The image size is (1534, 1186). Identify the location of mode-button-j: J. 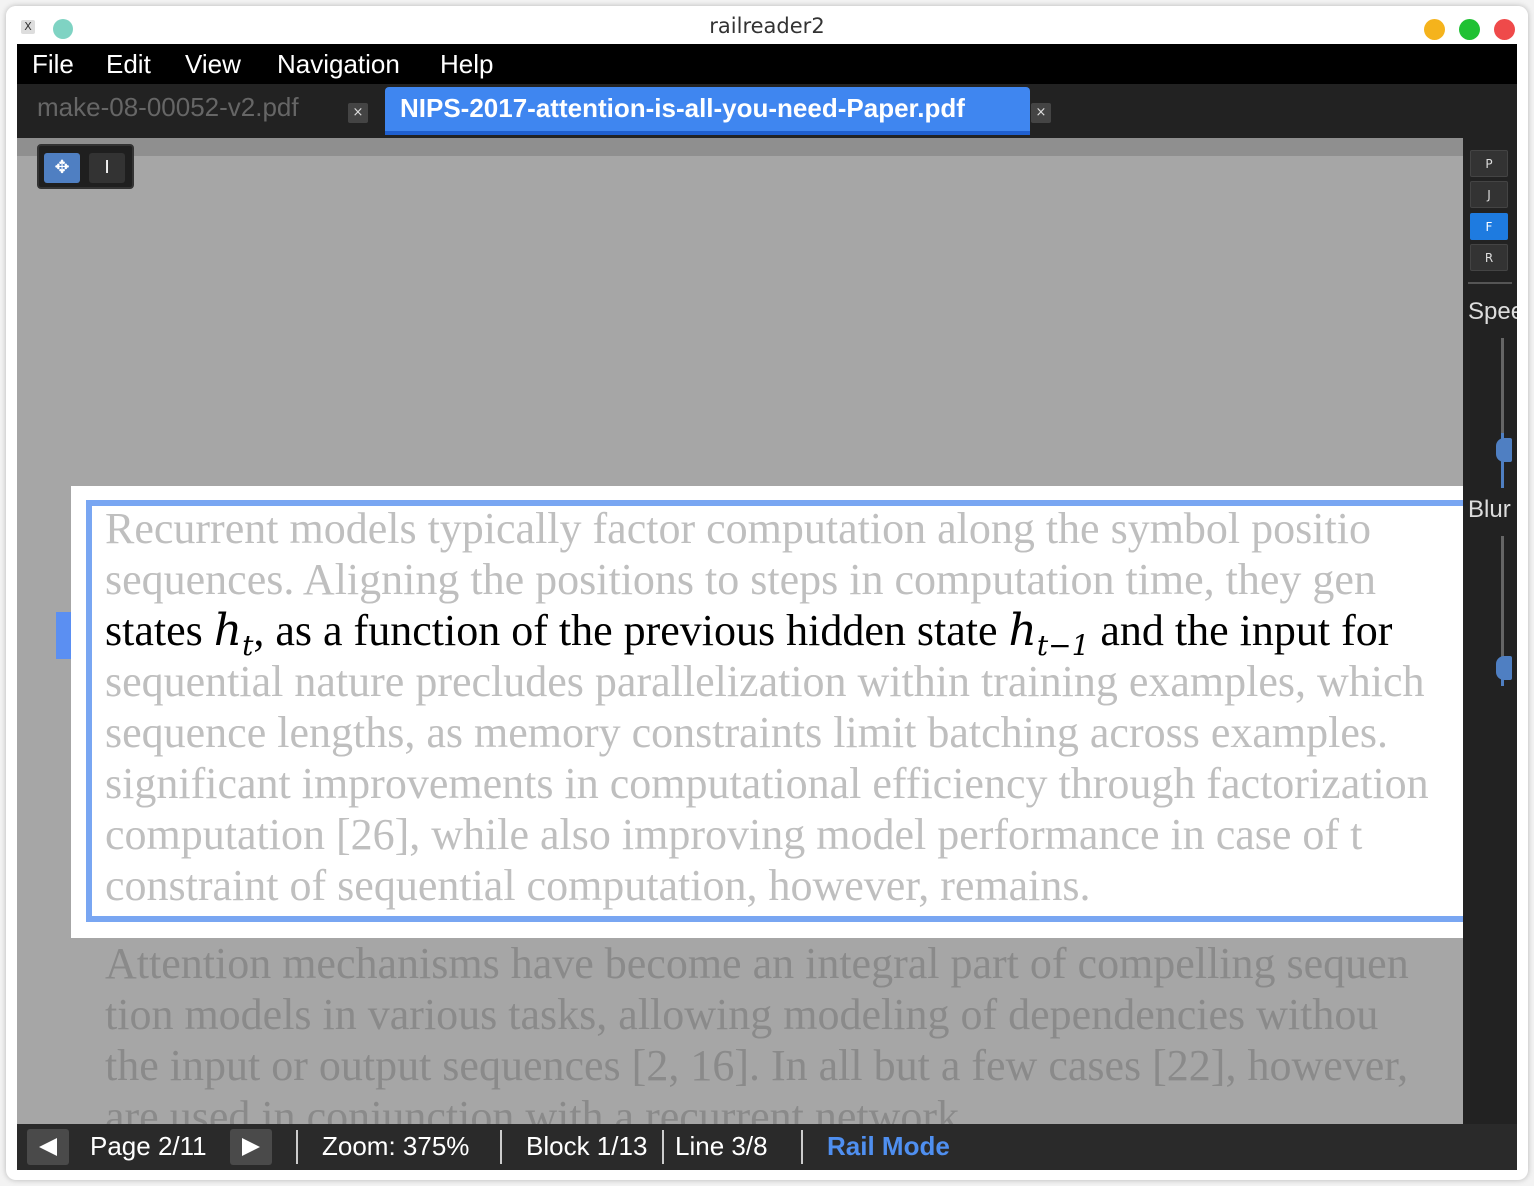
(1489, 194).